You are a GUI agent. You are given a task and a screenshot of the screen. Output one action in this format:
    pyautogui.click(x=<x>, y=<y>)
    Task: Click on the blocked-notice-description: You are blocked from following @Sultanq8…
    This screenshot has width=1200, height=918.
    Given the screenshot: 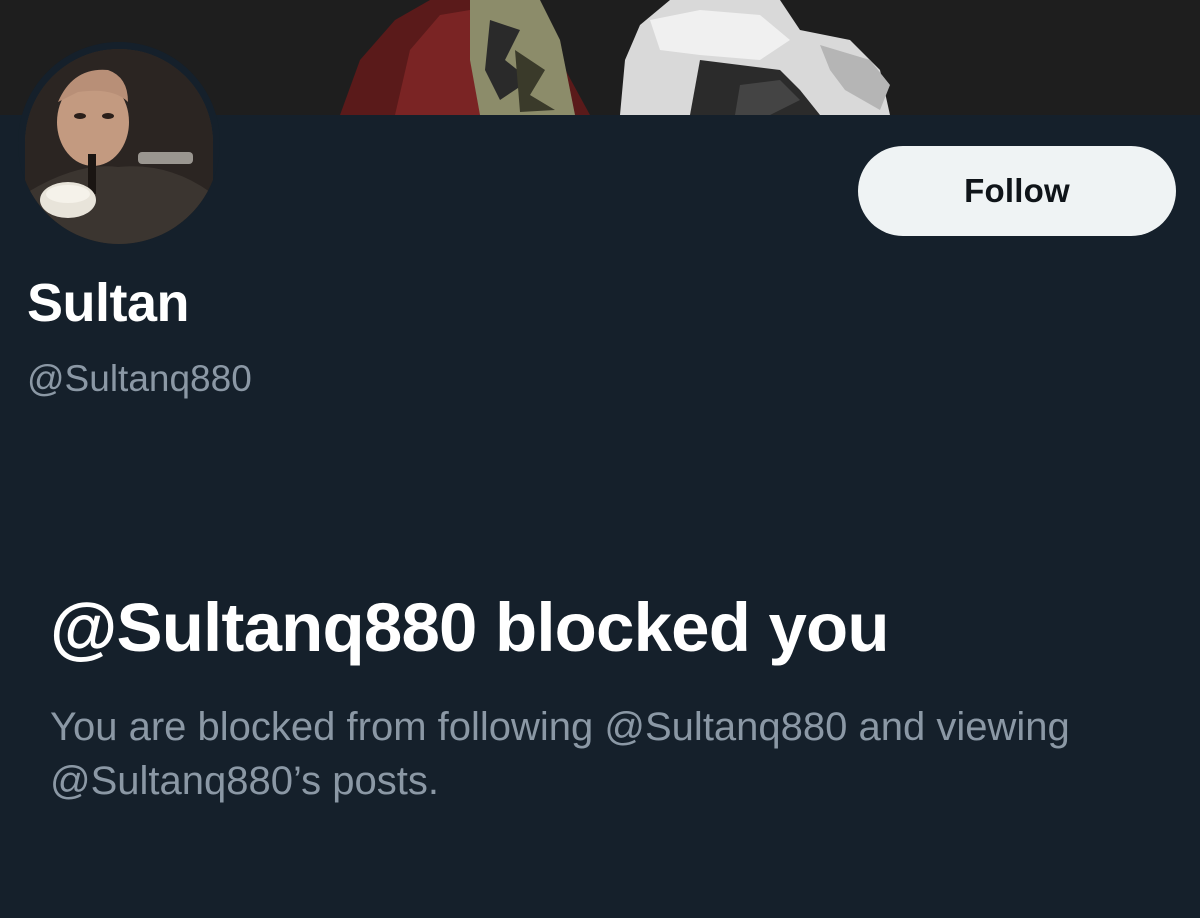 What is the action you would take?
    pyautogui.click(x=560, y=754)
    